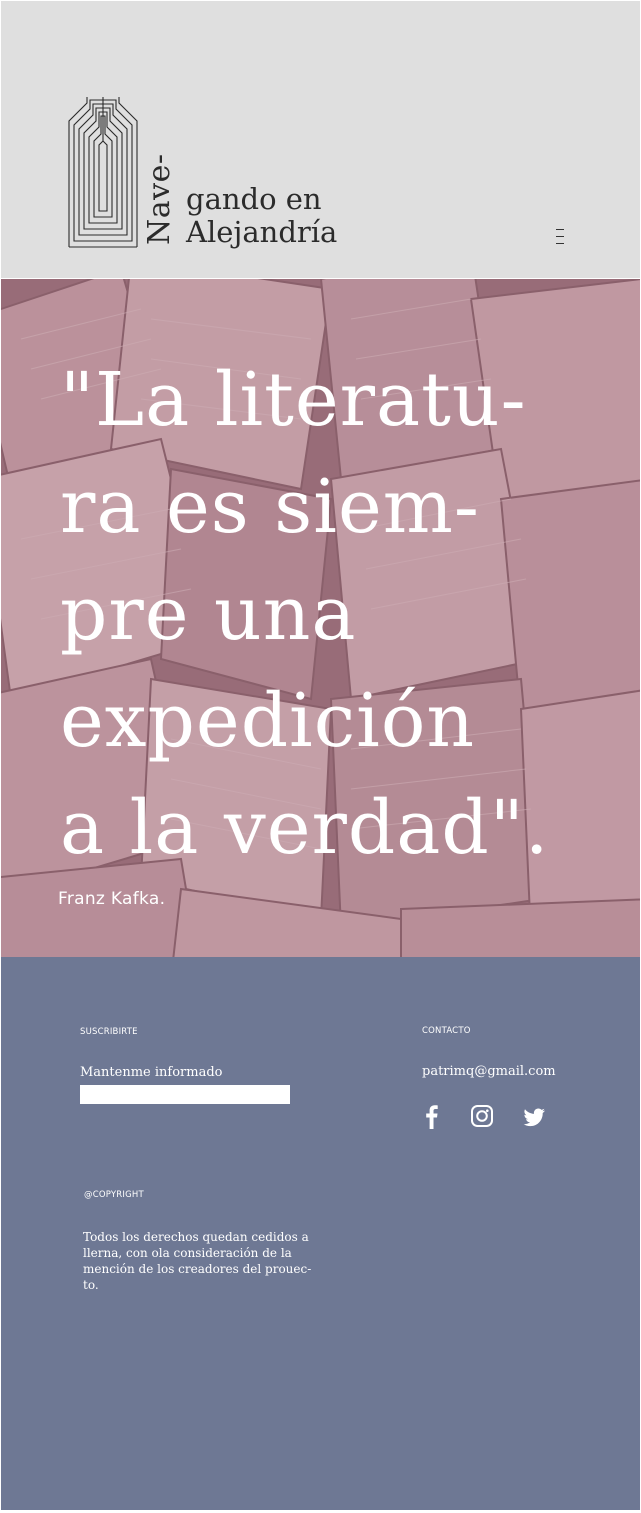  What do you see at coordinates (254, 199) in the screenshot?
I see `logo-text-line1: gando en` at bounding box center [254, 199].